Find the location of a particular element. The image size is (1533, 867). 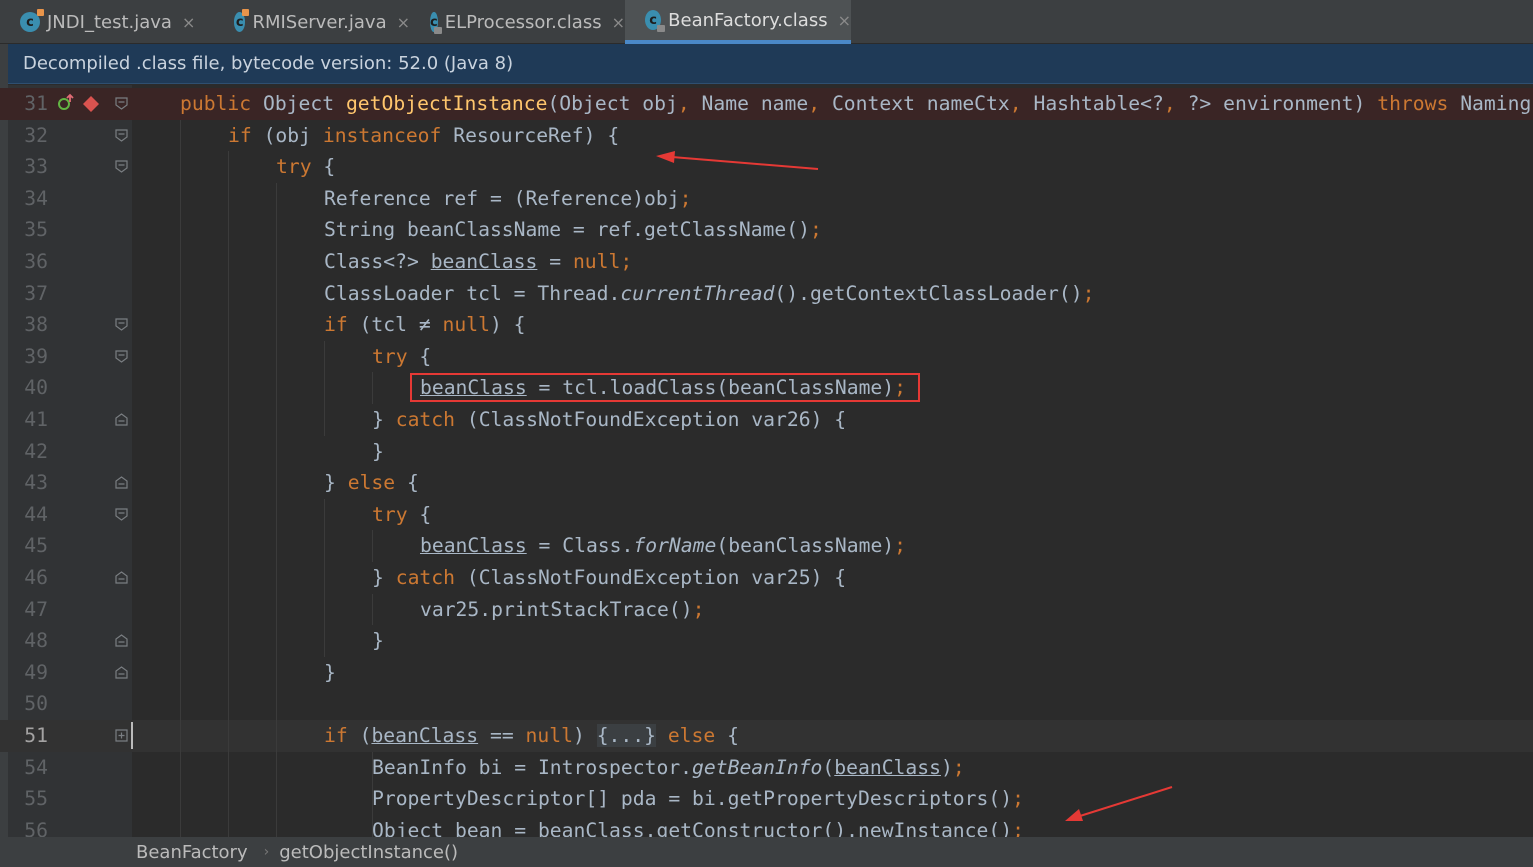

code-text: } catch (ClassNotFoundException var25) { is located at coordinates (609, 578).